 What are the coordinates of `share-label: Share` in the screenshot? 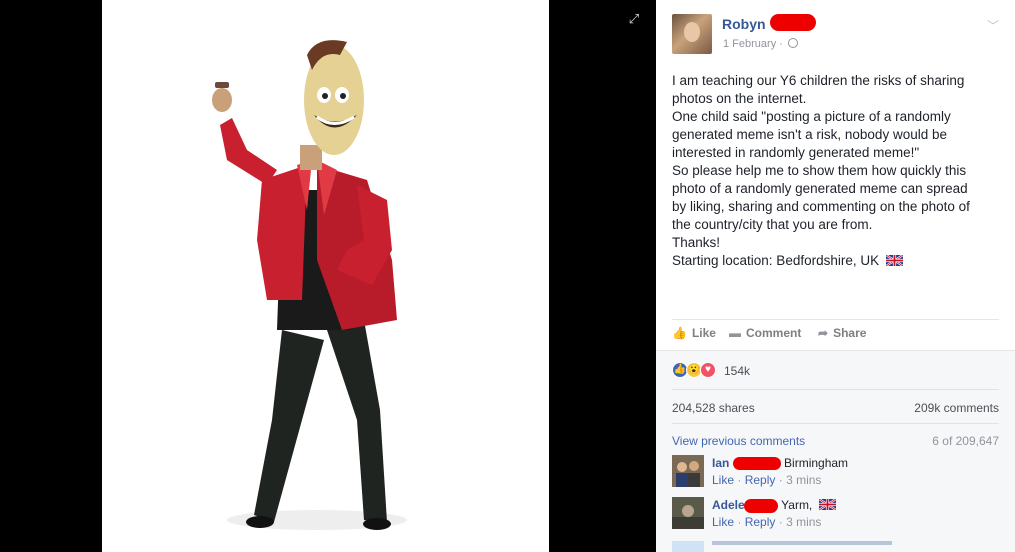 It's located at (850, 333).